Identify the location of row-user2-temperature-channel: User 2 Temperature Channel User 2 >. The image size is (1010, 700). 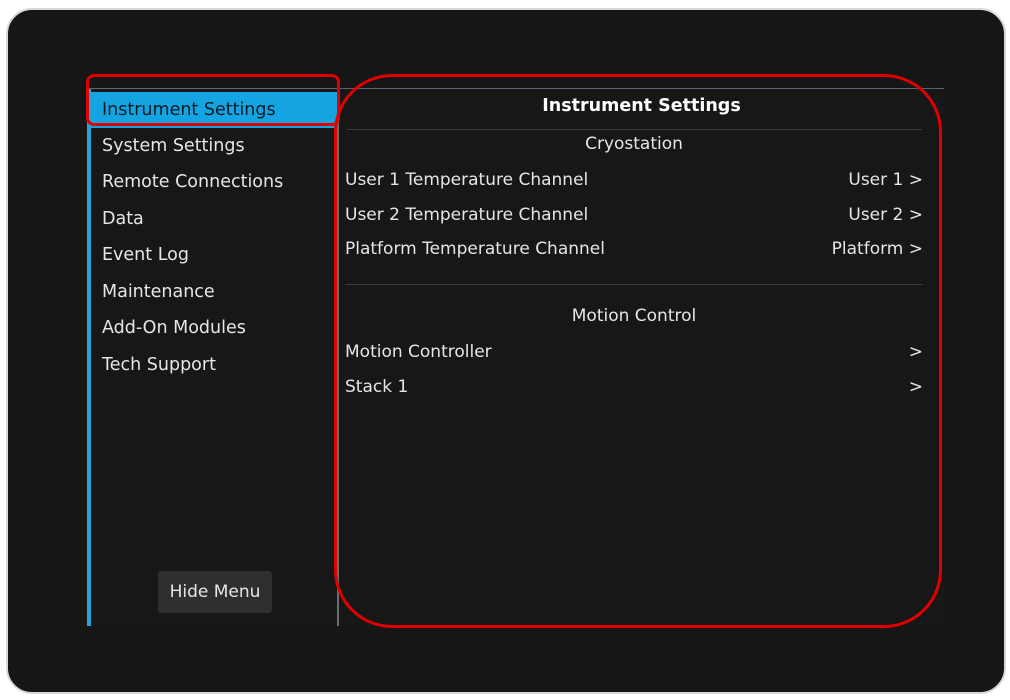
(634, 215).